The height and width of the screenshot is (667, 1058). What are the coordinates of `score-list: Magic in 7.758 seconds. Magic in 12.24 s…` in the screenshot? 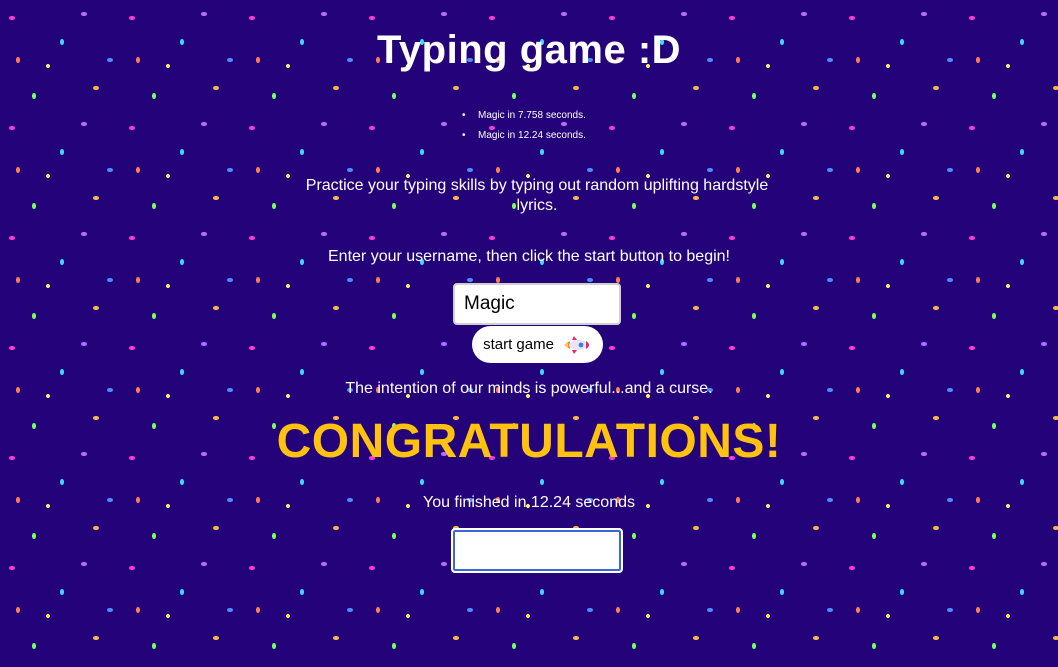 It's located at (529, 130).